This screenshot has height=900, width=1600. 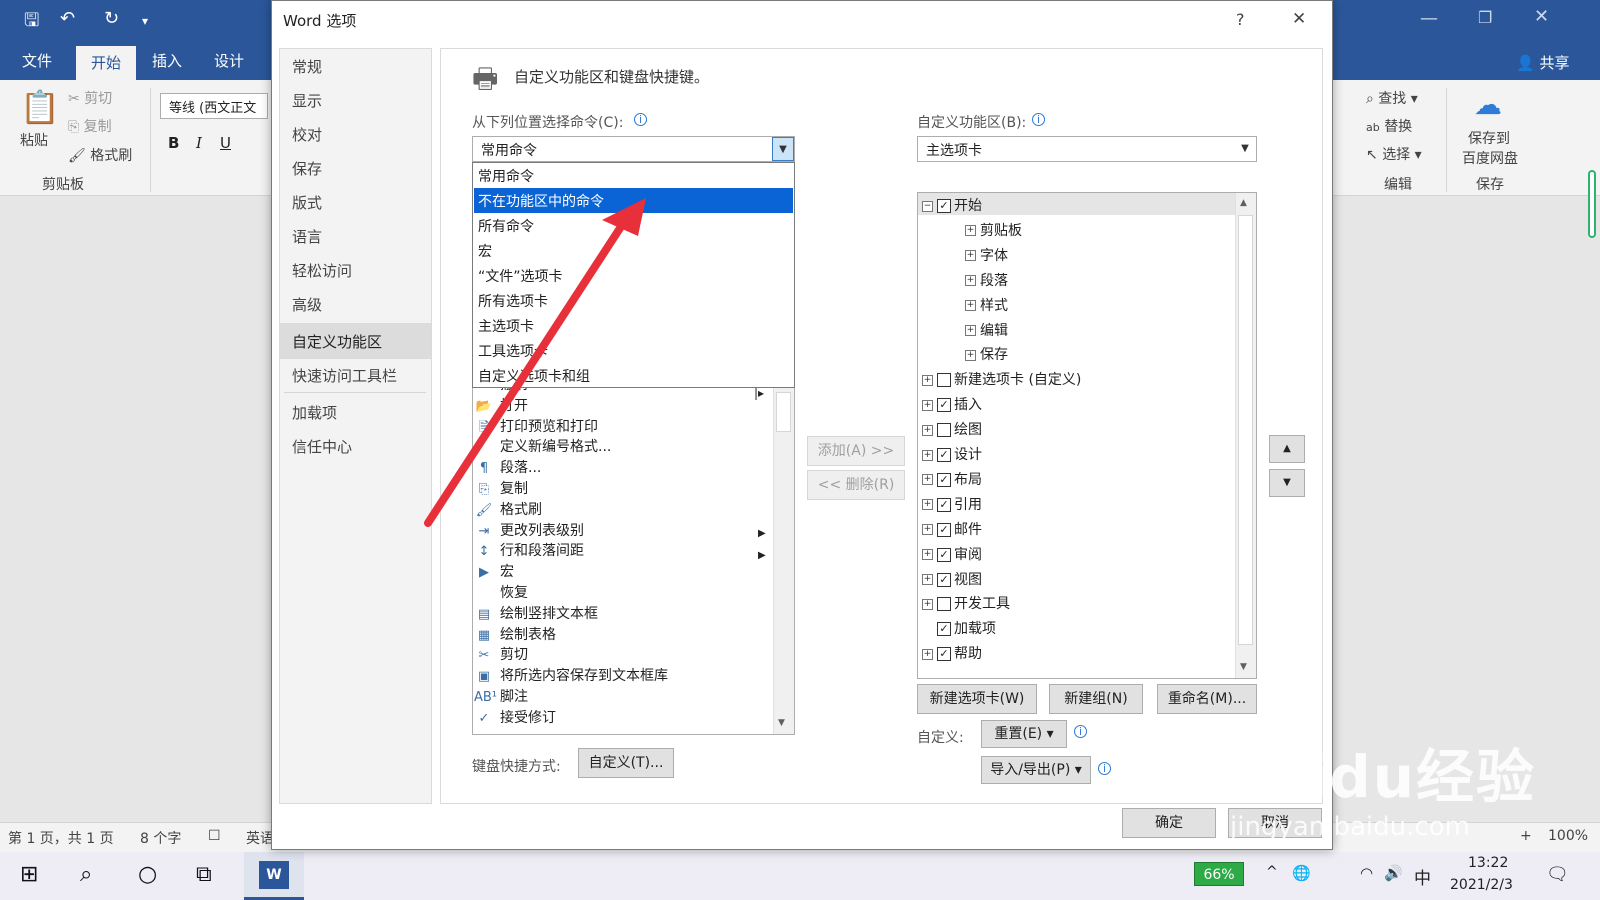 I want to click on dialog-close-button: ✕, so click(x=1299, y=19).